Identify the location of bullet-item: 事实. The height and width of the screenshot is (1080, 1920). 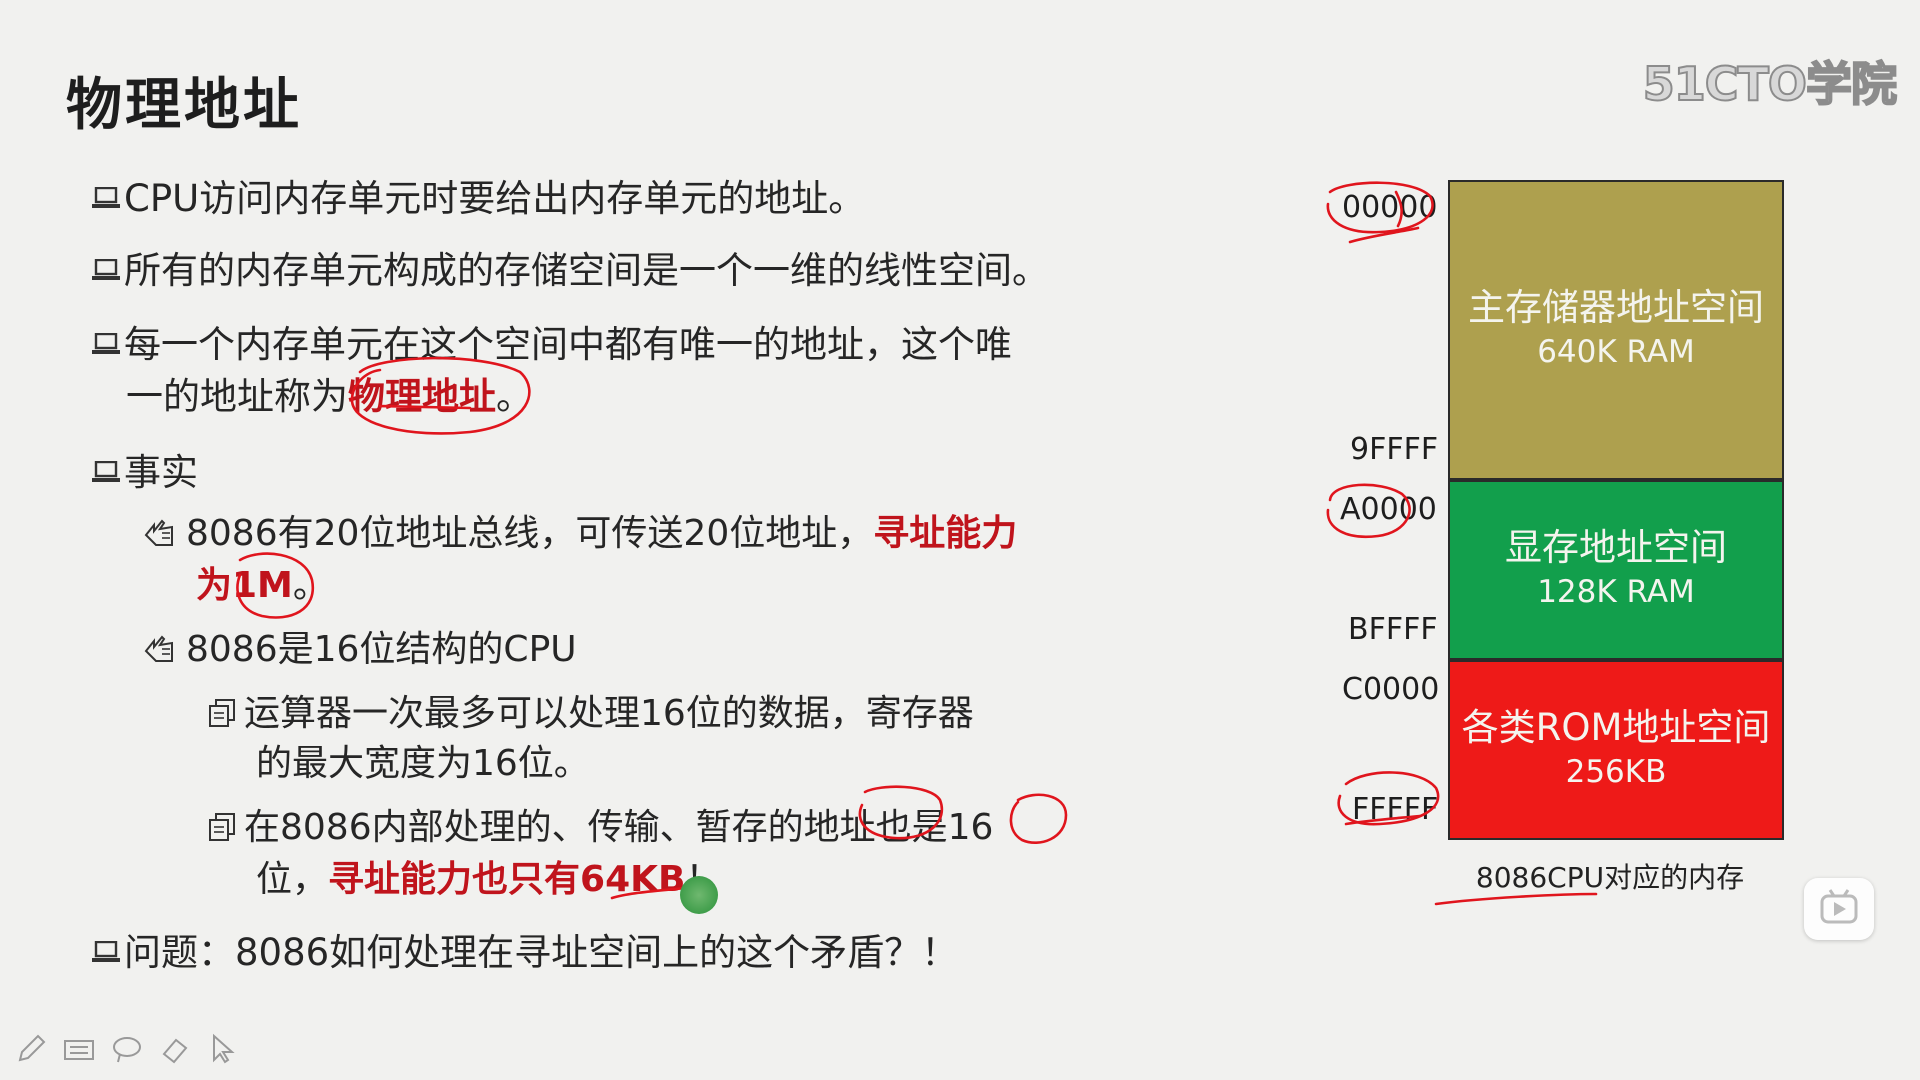
(145, 469).